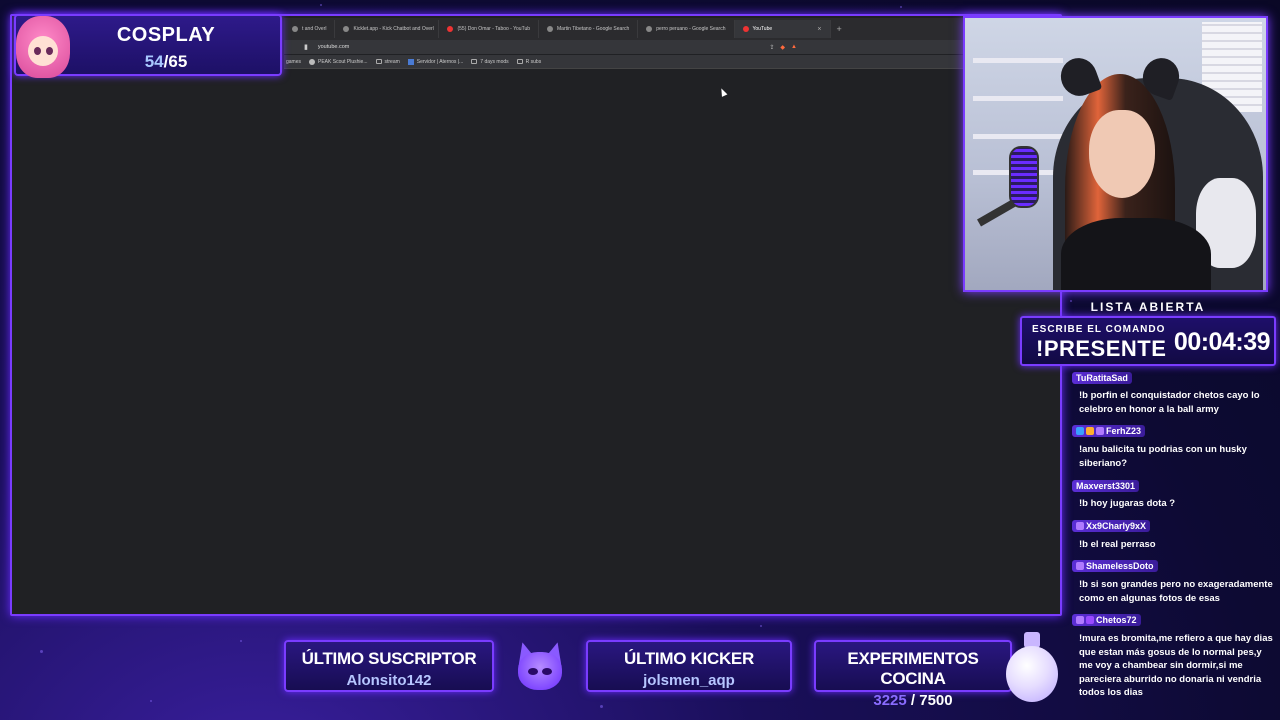  What do you see at coordinates (913, 668) in the screenshot?
I see `cocina-label: EXPERIMENTOS COCINA` at bounding box center [913, 668].